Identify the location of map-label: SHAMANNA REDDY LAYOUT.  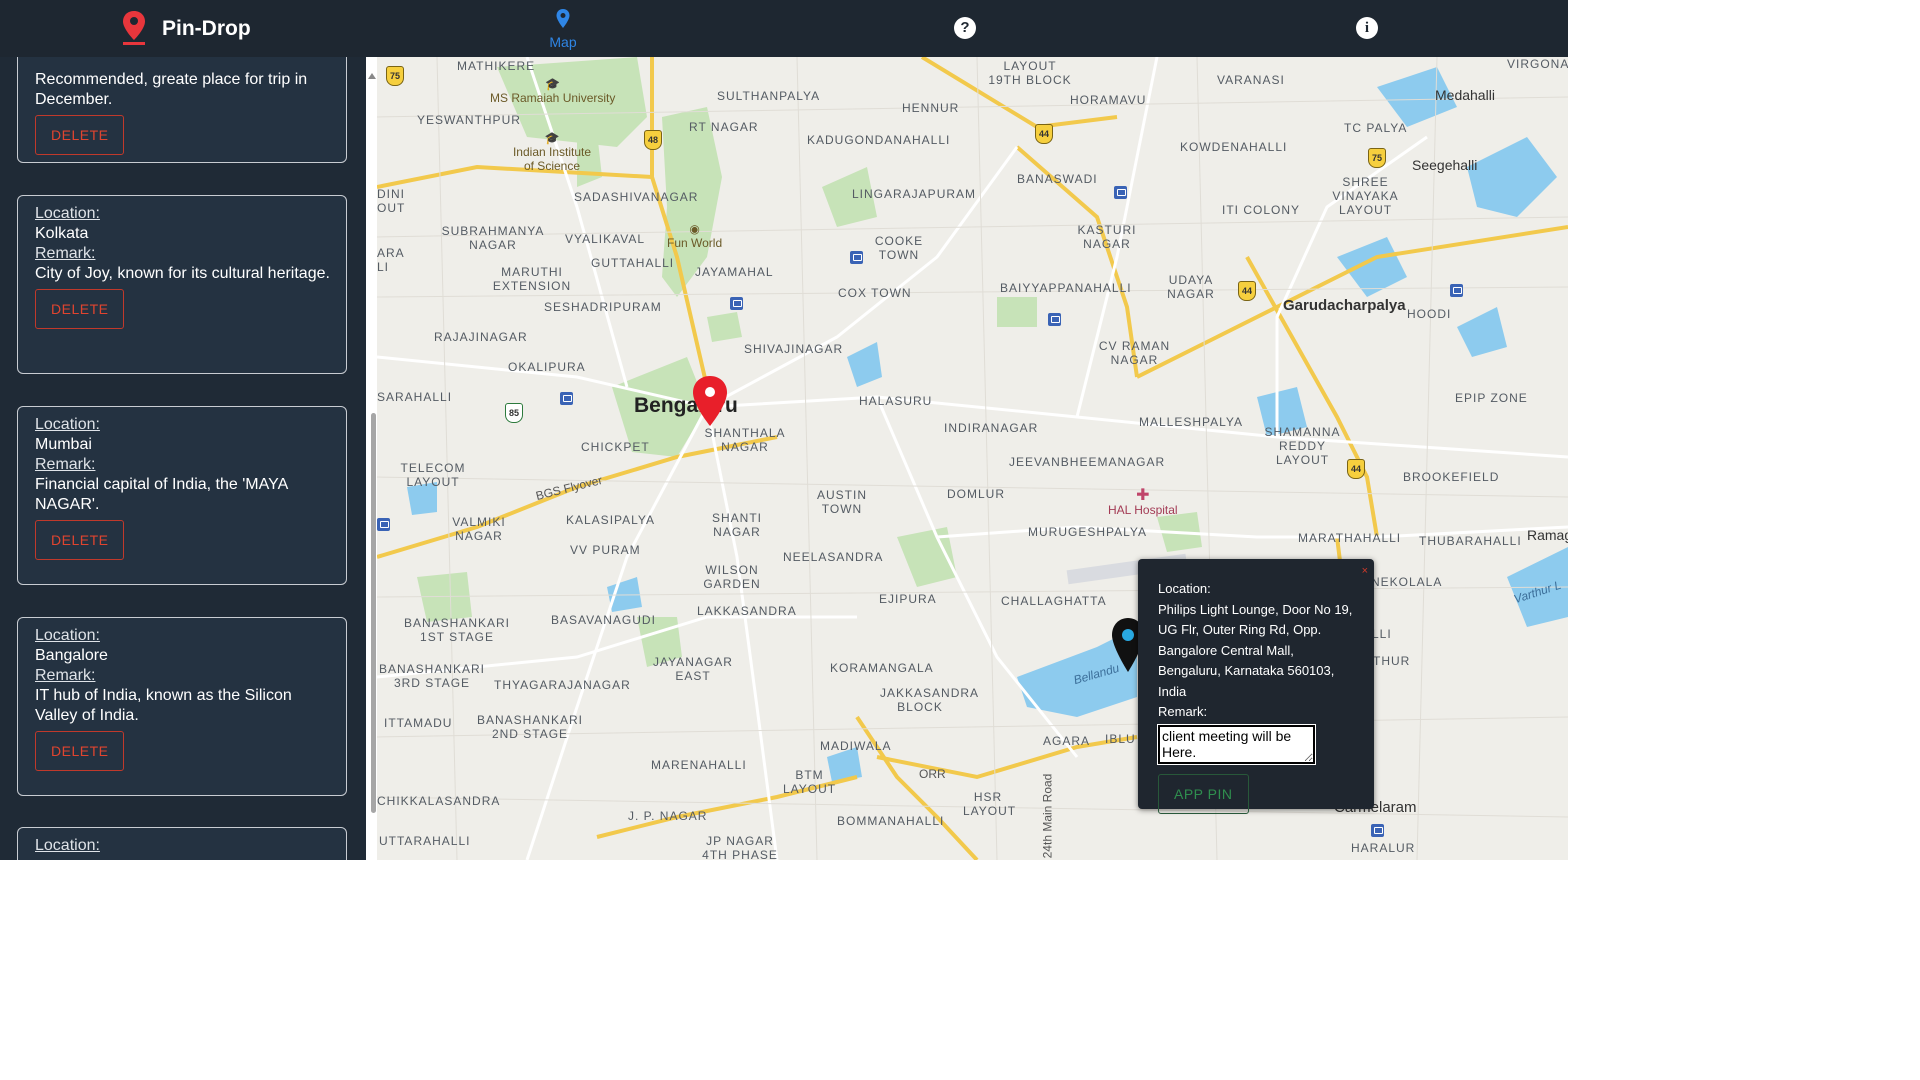
(1302, 446).